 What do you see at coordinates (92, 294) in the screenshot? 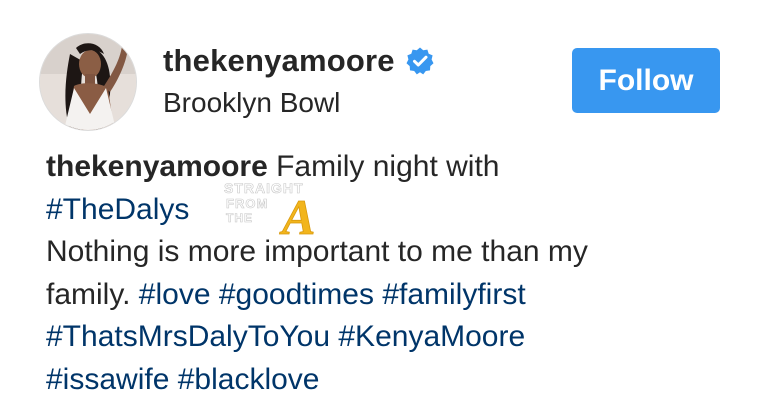
I see `caption-text: family.` at bounding box center [92, 294].